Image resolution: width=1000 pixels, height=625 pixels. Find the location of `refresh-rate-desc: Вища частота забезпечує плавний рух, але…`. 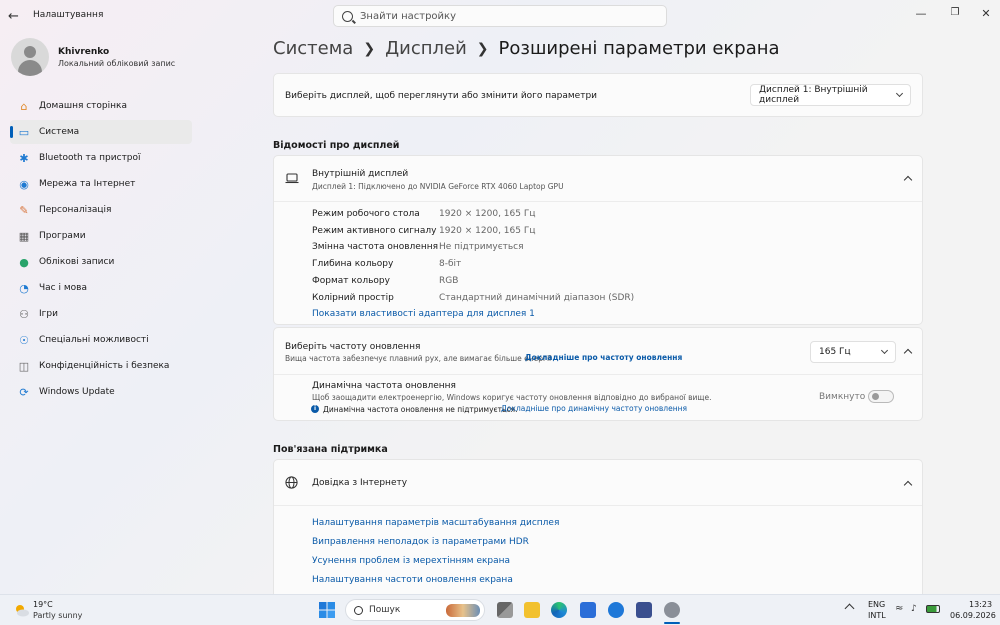

refresh-rate-desc: Вища частота забезпечує плавний рух, але… is located at coordinates (418, 358).